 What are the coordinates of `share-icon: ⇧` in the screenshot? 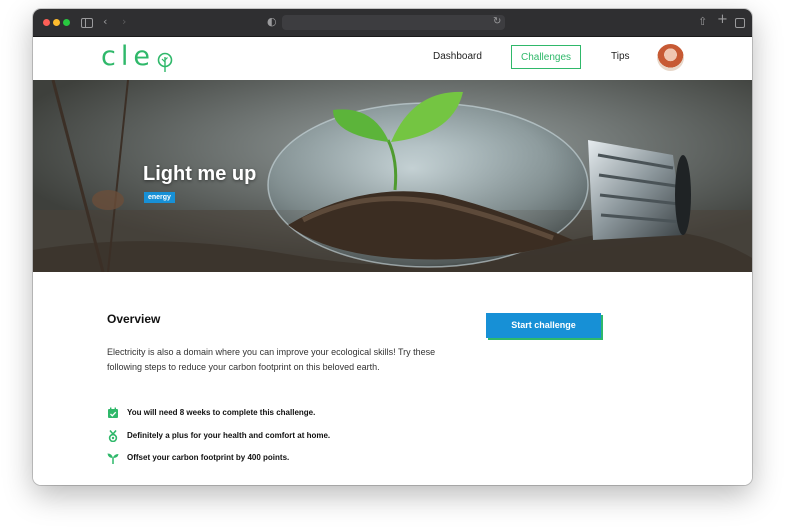 It's located at (702, 22).